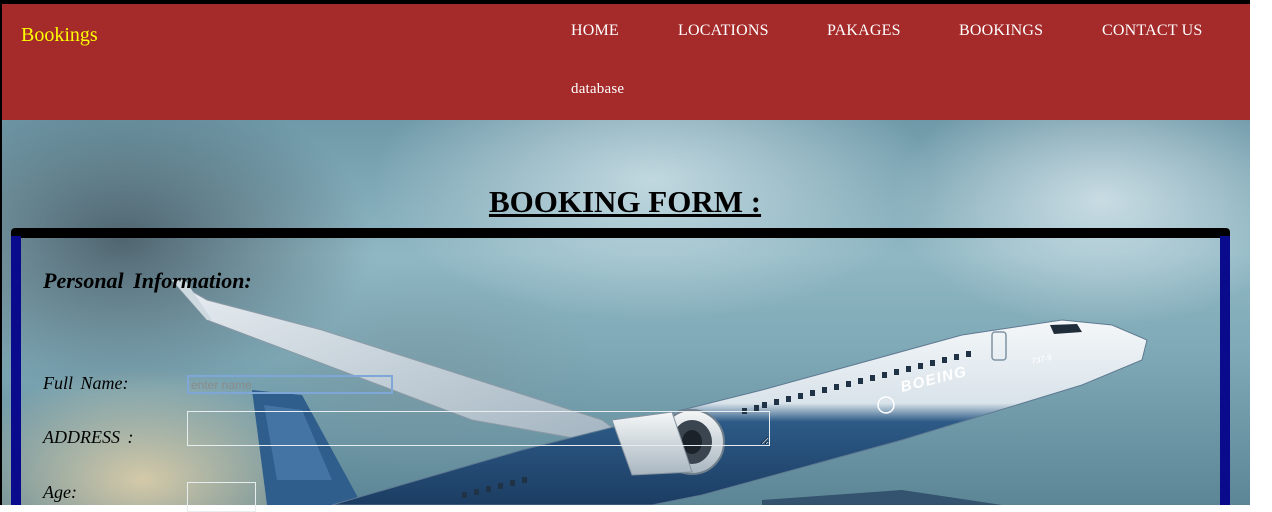 Image resolution: width=1272 pixels, height=512 pixels. Describe the element at coordinates (1225, 370) in the screenshot. I see `form-frame-right-border` at that location.